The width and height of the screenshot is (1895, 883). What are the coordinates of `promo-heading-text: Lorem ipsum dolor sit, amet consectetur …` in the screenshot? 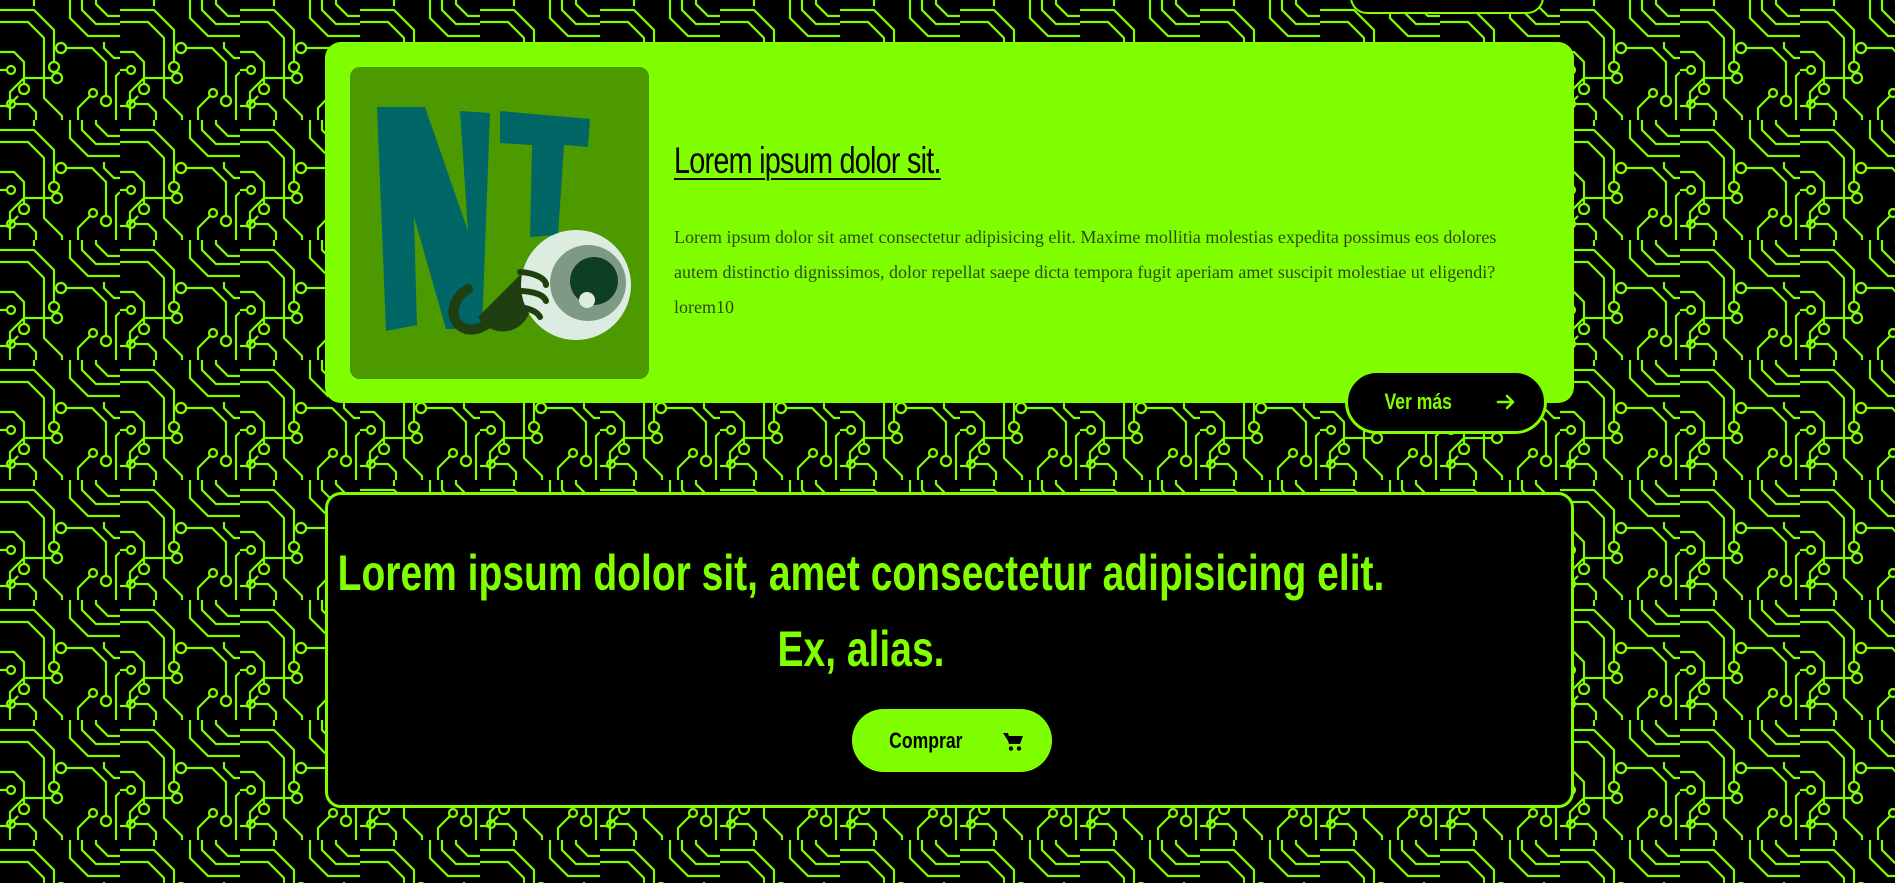 It's located at (860, 611).